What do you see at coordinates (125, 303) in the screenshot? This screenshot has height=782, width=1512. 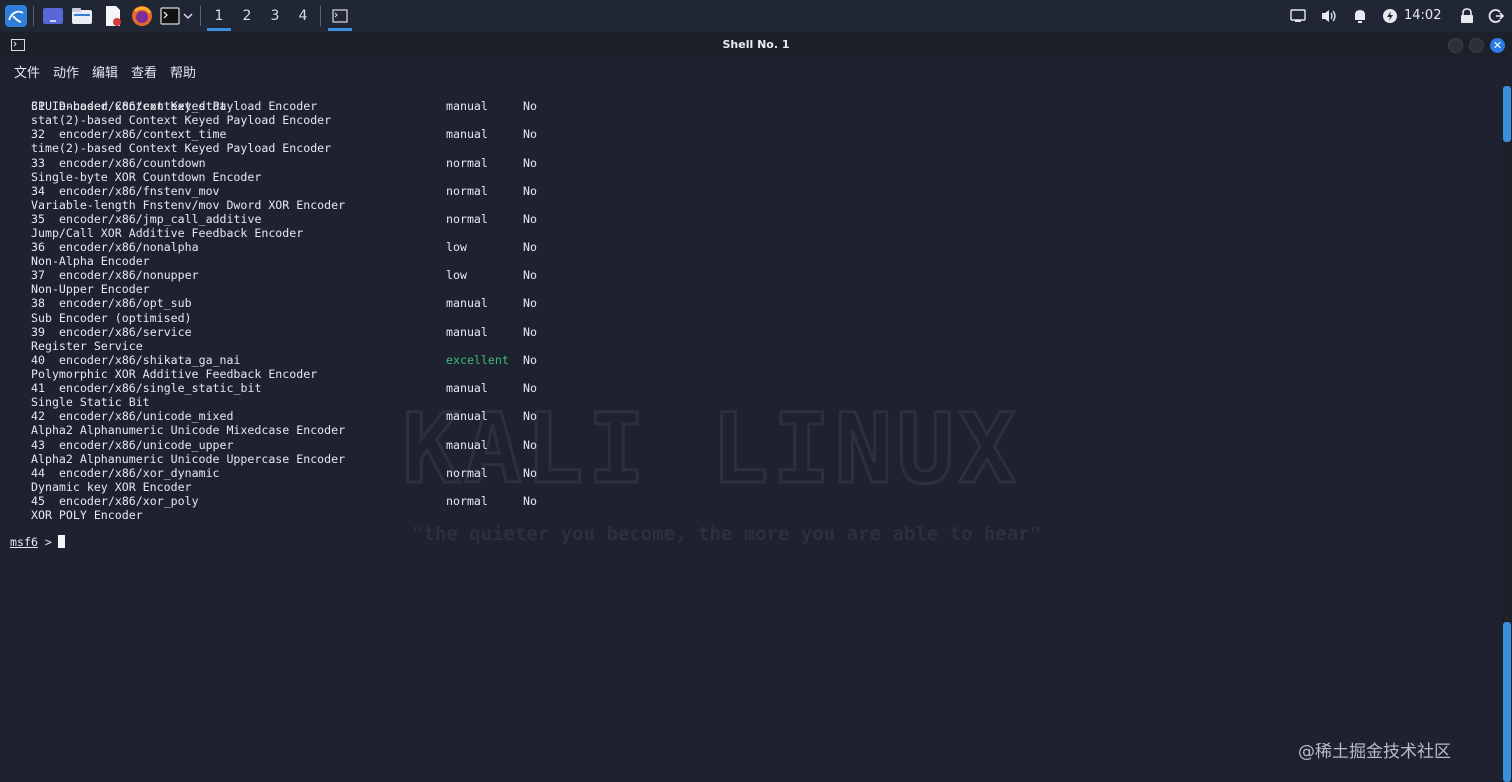 I see `encoder-name: encoder/x86/opt_sub` at bounding box center [125, 303].